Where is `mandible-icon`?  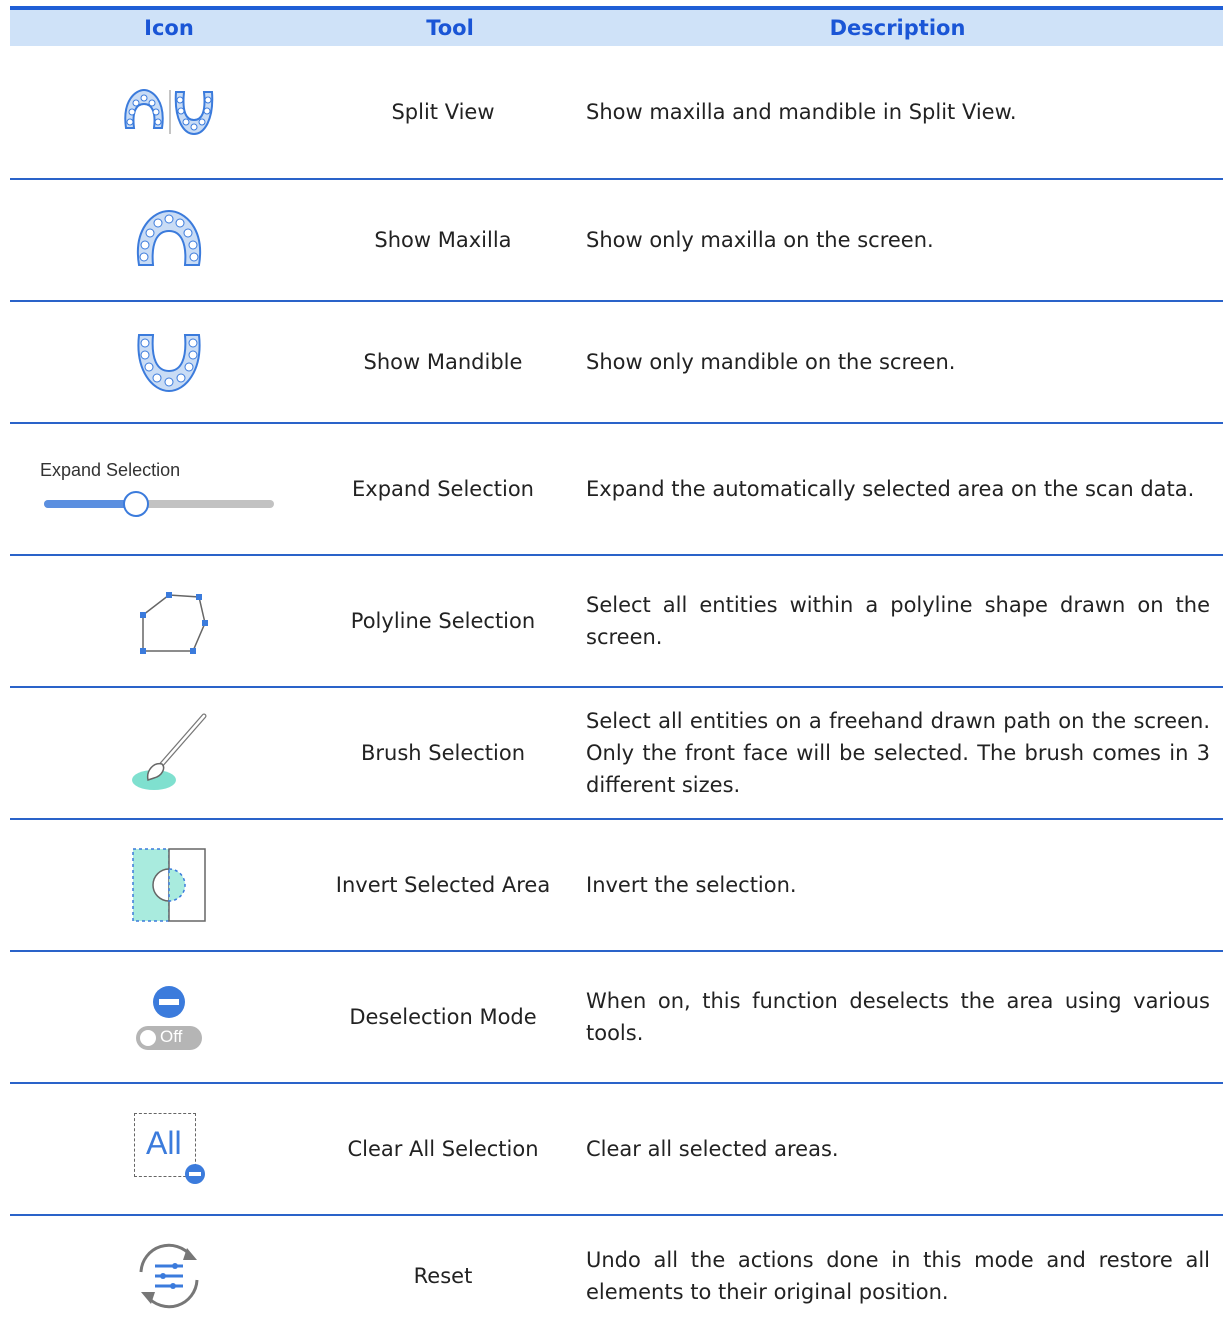
mandible-icon is located at coordinates (169, 362).